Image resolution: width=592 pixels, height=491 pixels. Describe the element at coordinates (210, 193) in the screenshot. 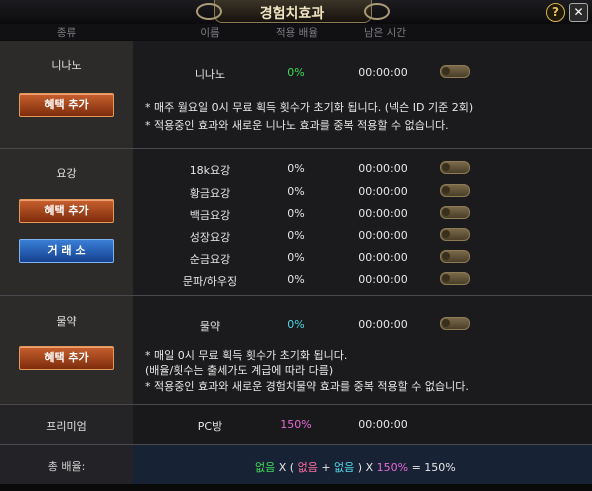

I see `yogang-name: 황금요강` at that location.